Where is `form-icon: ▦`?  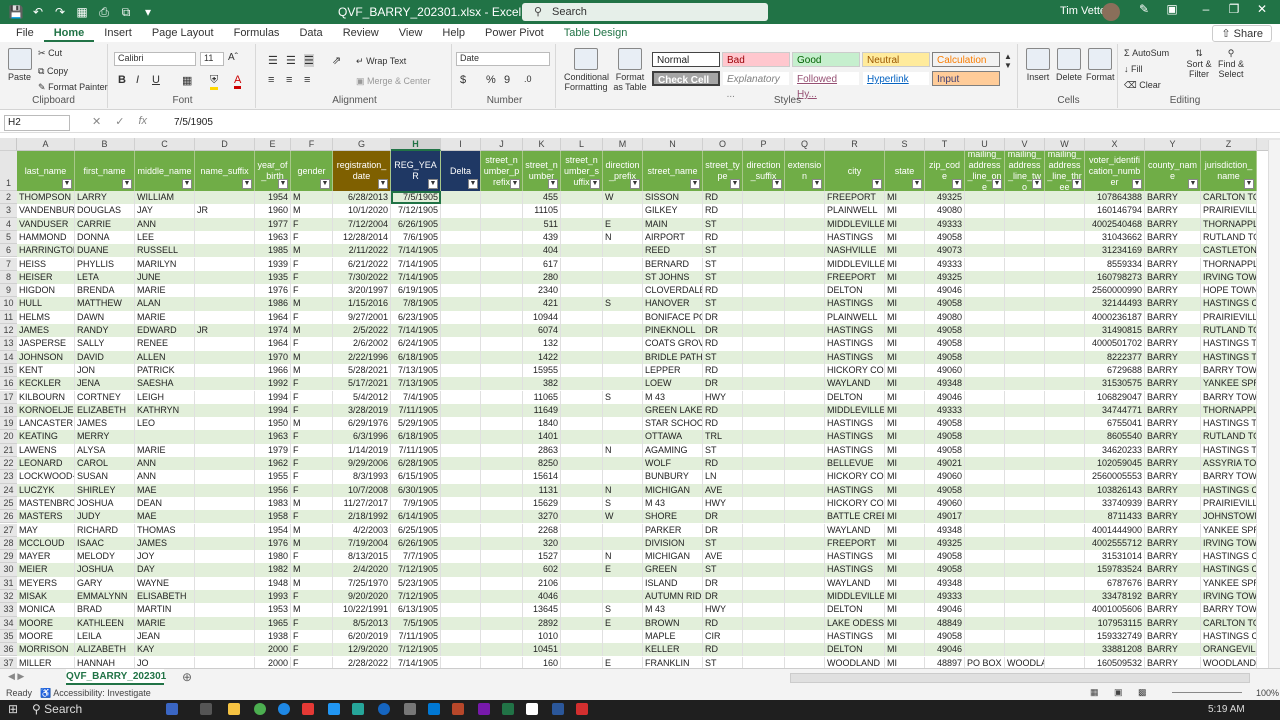
form-icon: ▦ is located at coordinates (82, 12).